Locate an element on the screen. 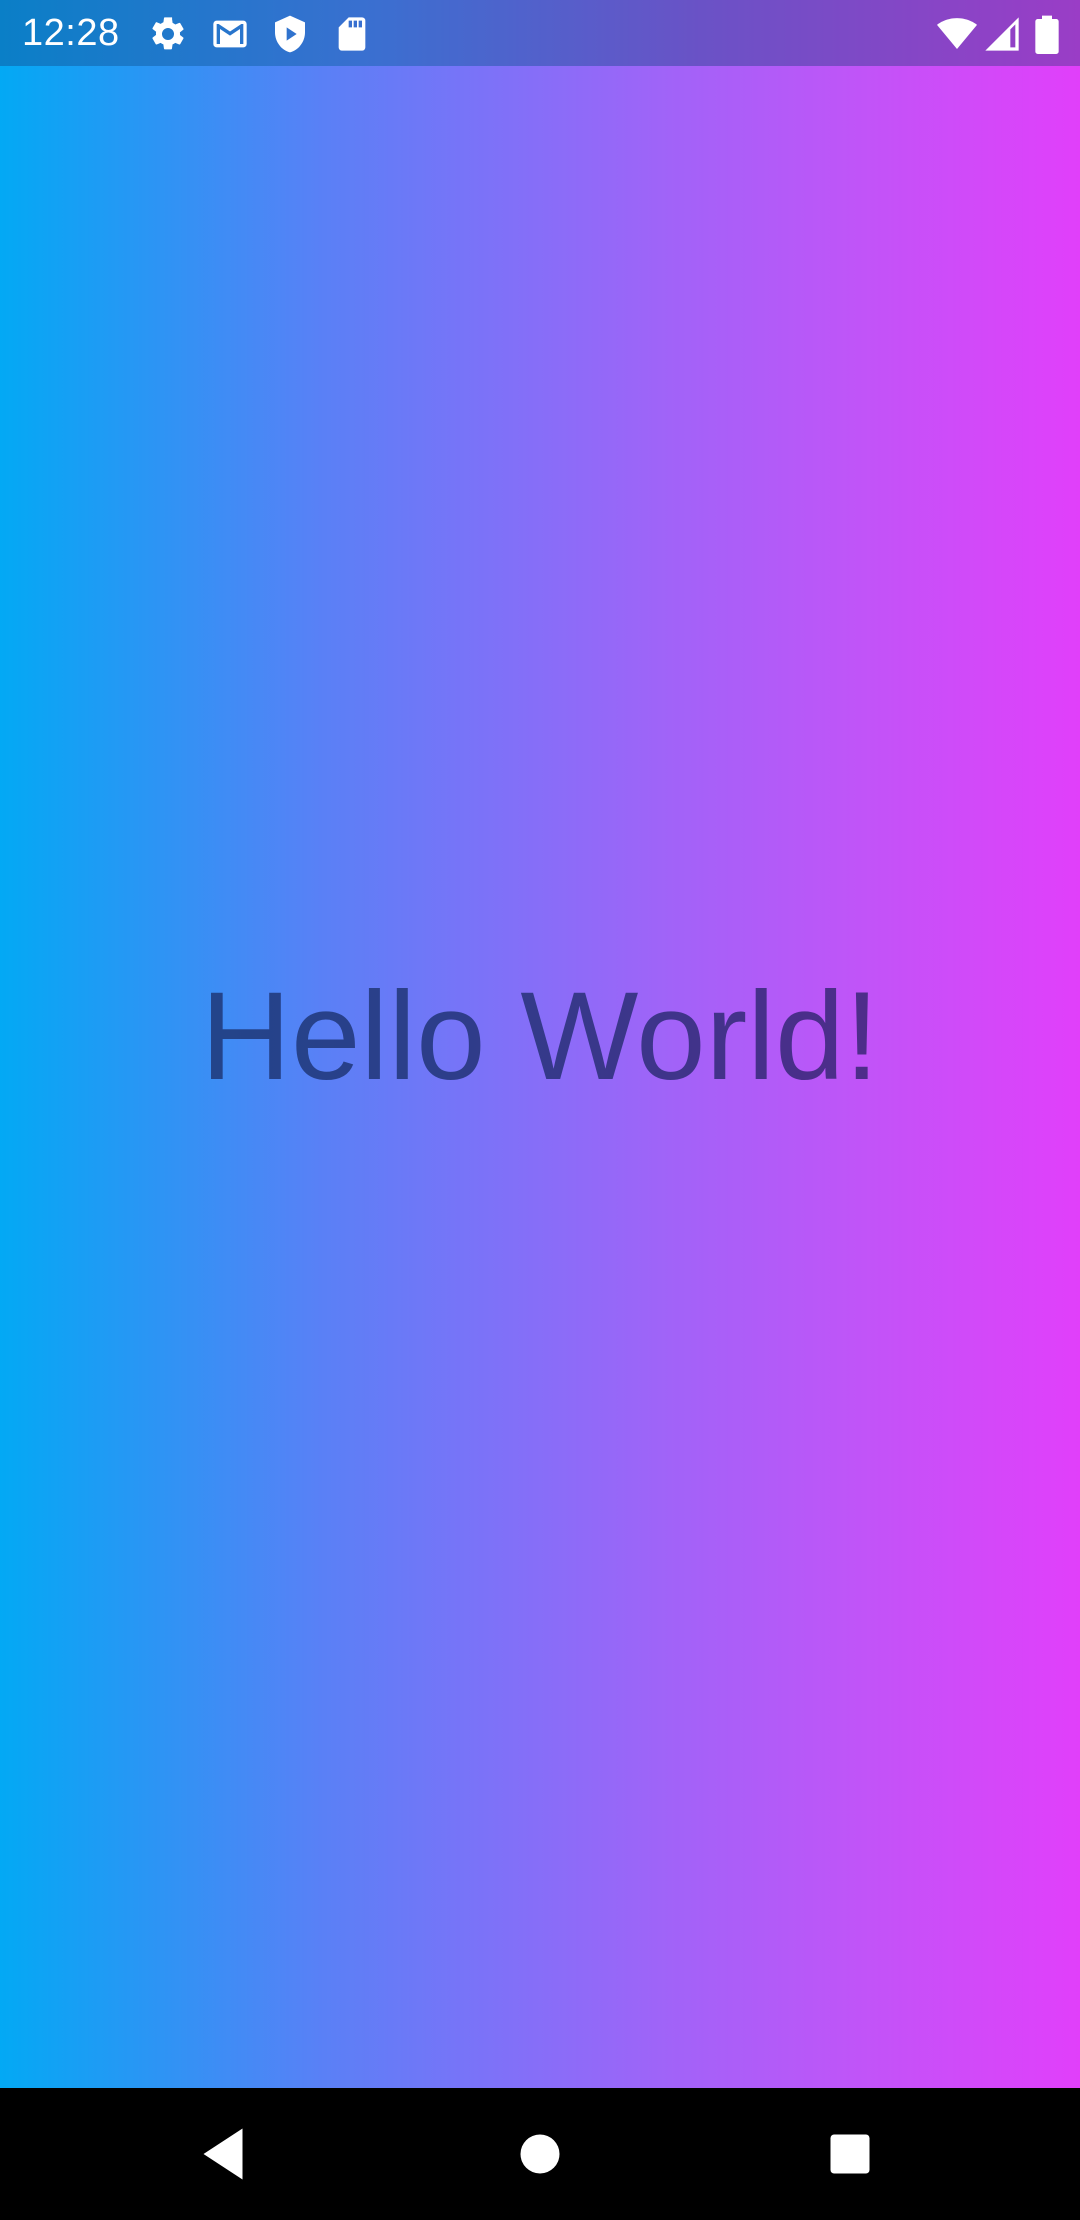 The image size is (1080, 2220). hello-world-text: Hello World! is located at coordinates (540, 1037).